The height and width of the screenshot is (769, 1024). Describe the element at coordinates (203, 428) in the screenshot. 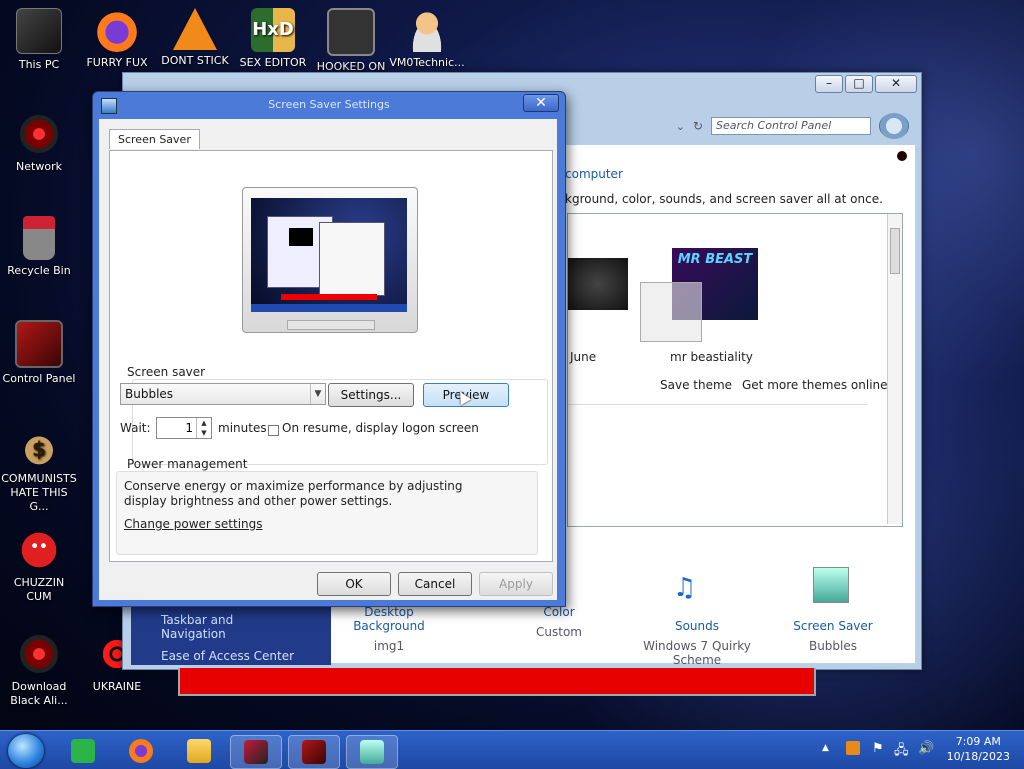

I see `stepper-arrows-icon: ▲ ▼` at that location.